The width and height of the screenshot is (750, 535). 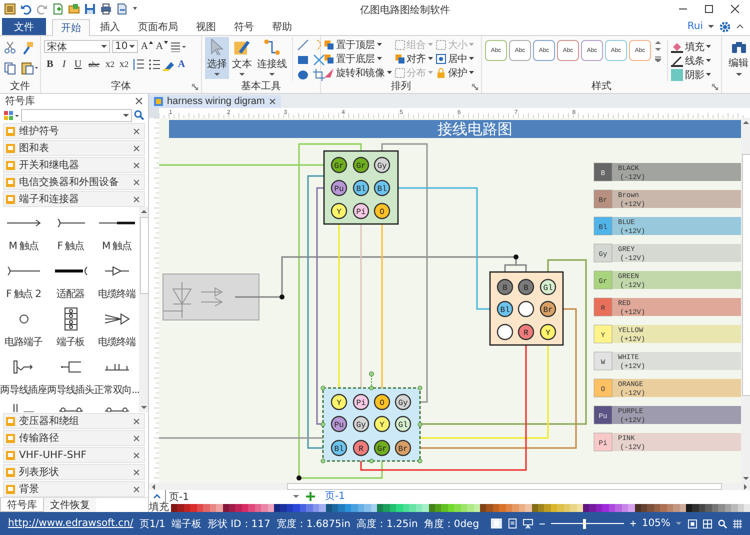 I want to click on panel-title: 符号库, so click(x=20, y=101).